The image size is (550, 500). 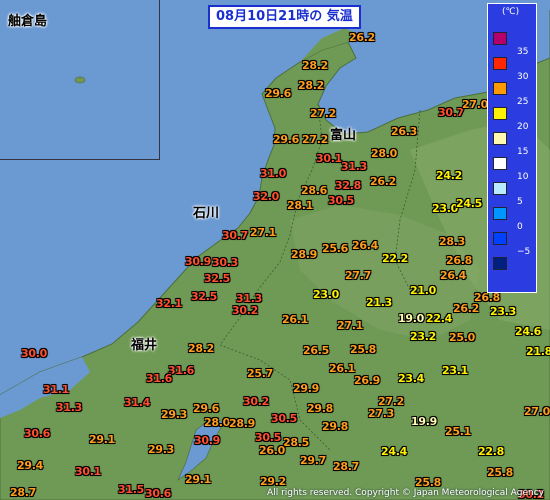 What do you see at coordinates (273, 481) in the screenshot?
I see `temperature-reading: 29.2` at bounding box center [273, 481].